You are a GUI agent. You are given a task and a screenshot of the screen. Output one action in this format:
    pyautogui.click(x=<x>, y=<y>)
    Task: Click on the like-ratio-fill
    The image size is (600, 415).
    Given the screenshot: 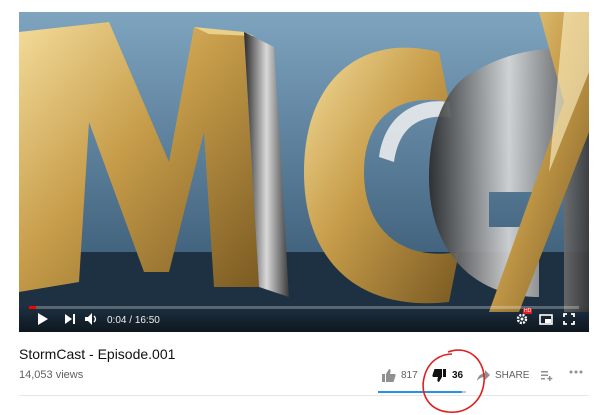 What is the action you would take?
    pyautogui.click(x=420, y=392)
    